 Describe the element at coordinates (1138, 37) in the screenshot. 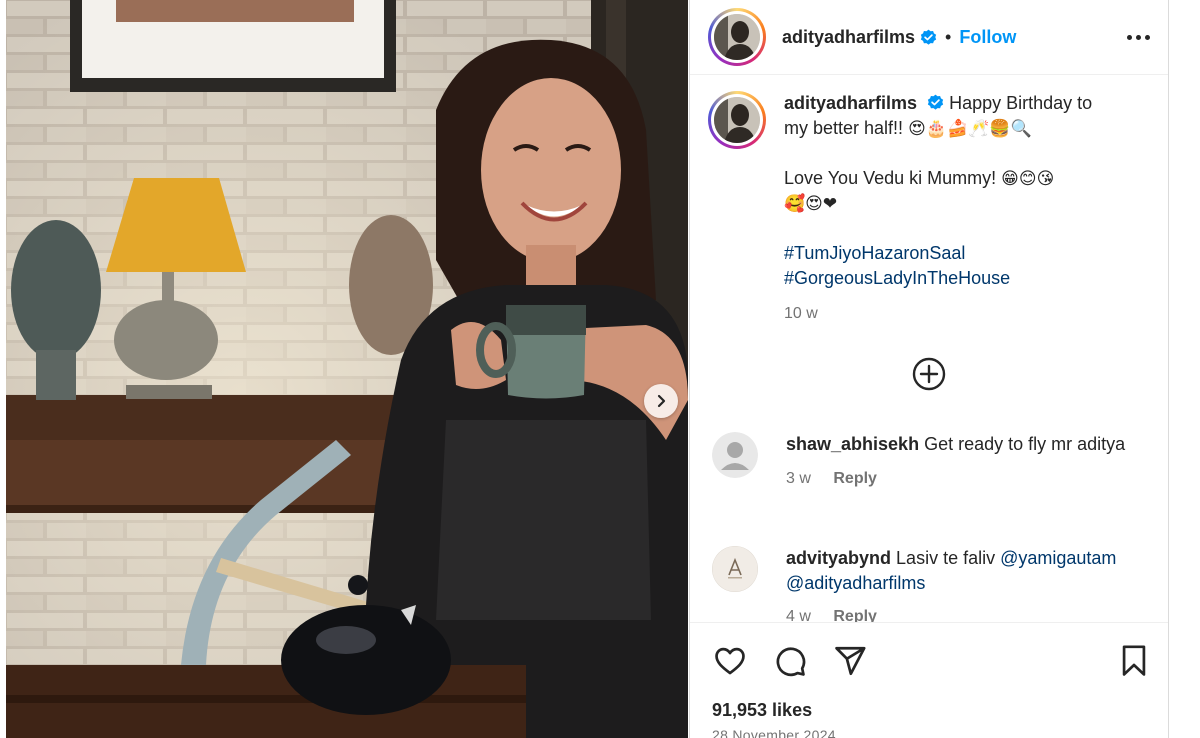

I see `more-options-icon` at that location.